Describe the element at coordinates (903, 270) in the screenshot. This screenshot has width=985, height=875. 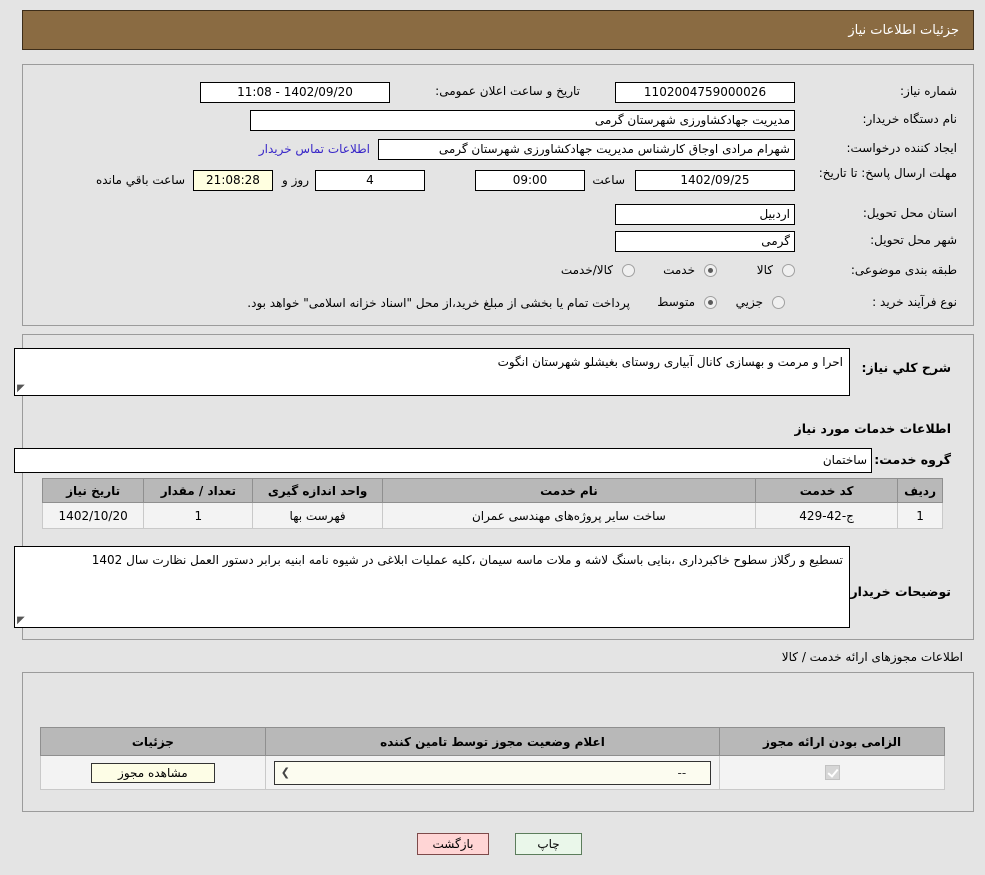
I see `category-label: طبقه بندی موضوعی:` at that location.